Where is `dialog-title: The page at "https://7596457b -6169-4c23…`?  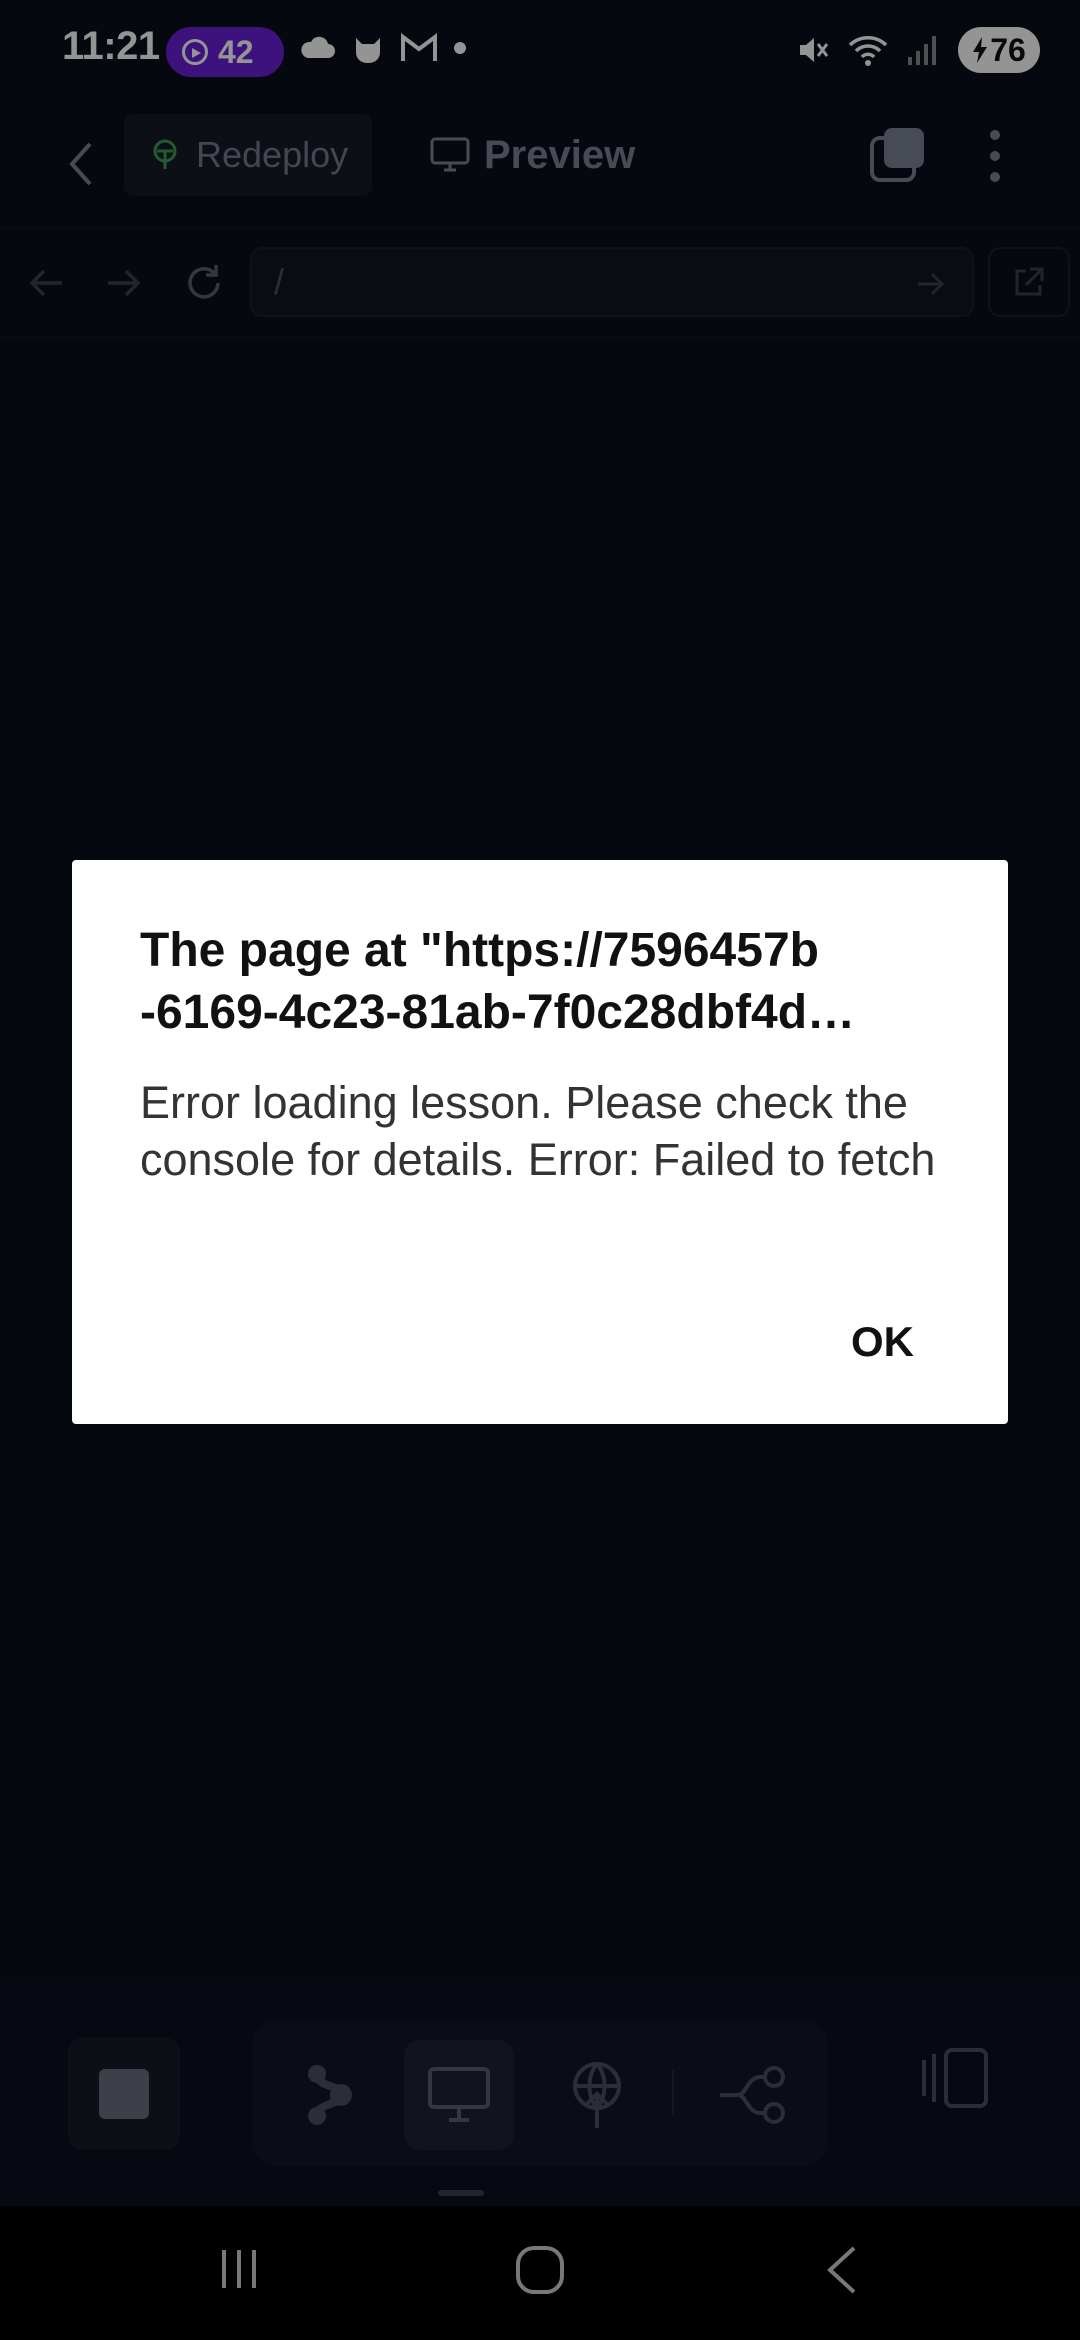
dialog-title: The page at "https://7596457b -6169-4c23… is located at coordinates (540, 982).